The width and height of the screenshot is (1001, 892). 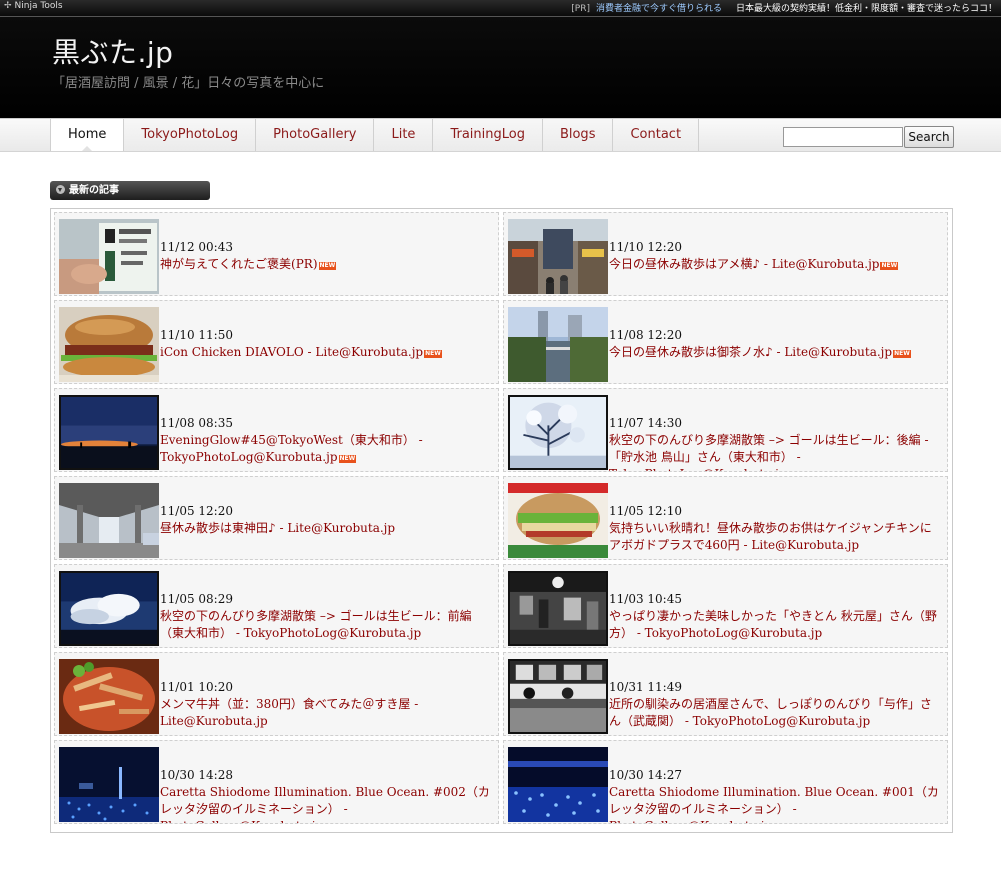 What do you see at coordinates (645, 687) in the screenshot?
I see `post-date: 10/31 11:49` at bounding box center [645, 687].